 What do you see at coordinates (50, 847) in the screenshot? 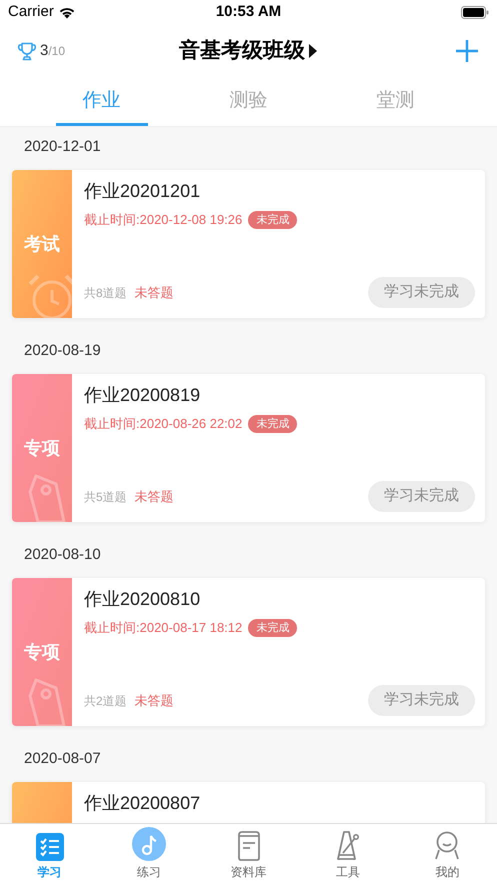
I see `checklist-icon` at bounding box center [50, 847].